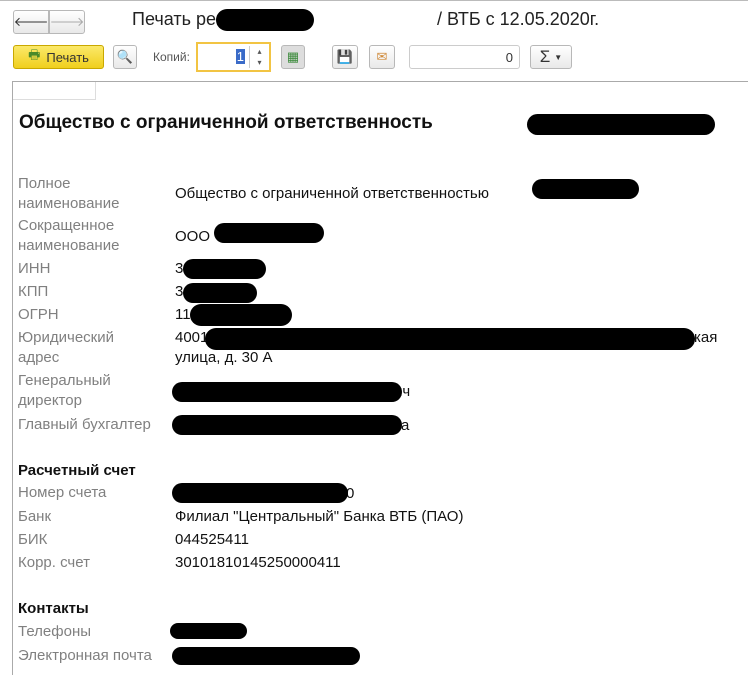 This screenshot has width=748, height=675. Describe the element at coordinates (62, 492) in the screenshot. I see `label: Номер счета` at that location.